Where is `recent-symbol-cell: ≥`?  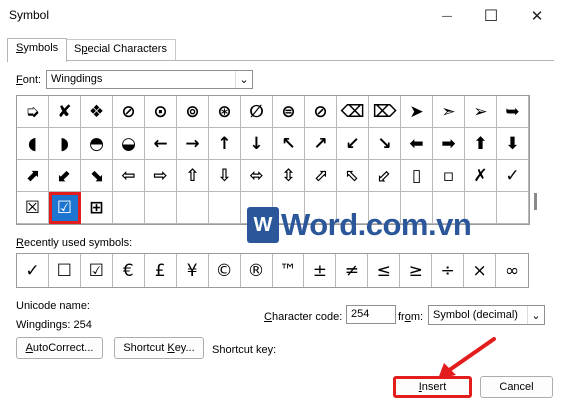 recent-symbol-cell: ≥ is located at coordinates (416, 270).